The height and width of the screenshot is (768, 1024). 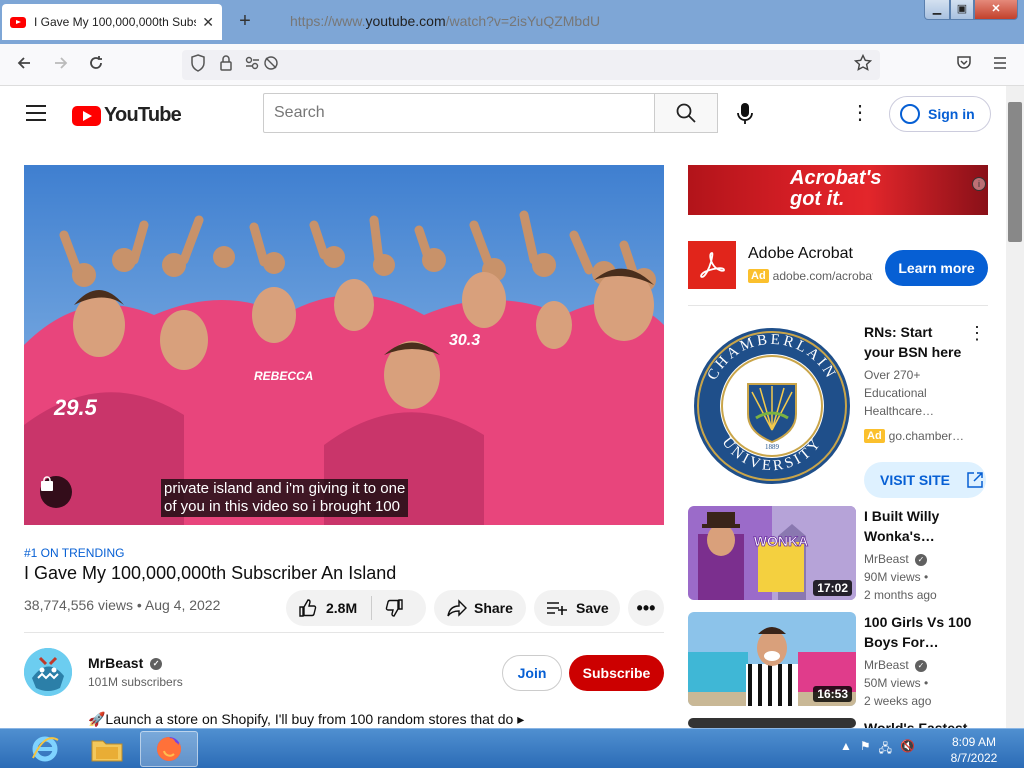 What do you see at coordinates (874, 436) in the screenshot?
I see `ad-badge: Ad` at bounding box center [874, 436].